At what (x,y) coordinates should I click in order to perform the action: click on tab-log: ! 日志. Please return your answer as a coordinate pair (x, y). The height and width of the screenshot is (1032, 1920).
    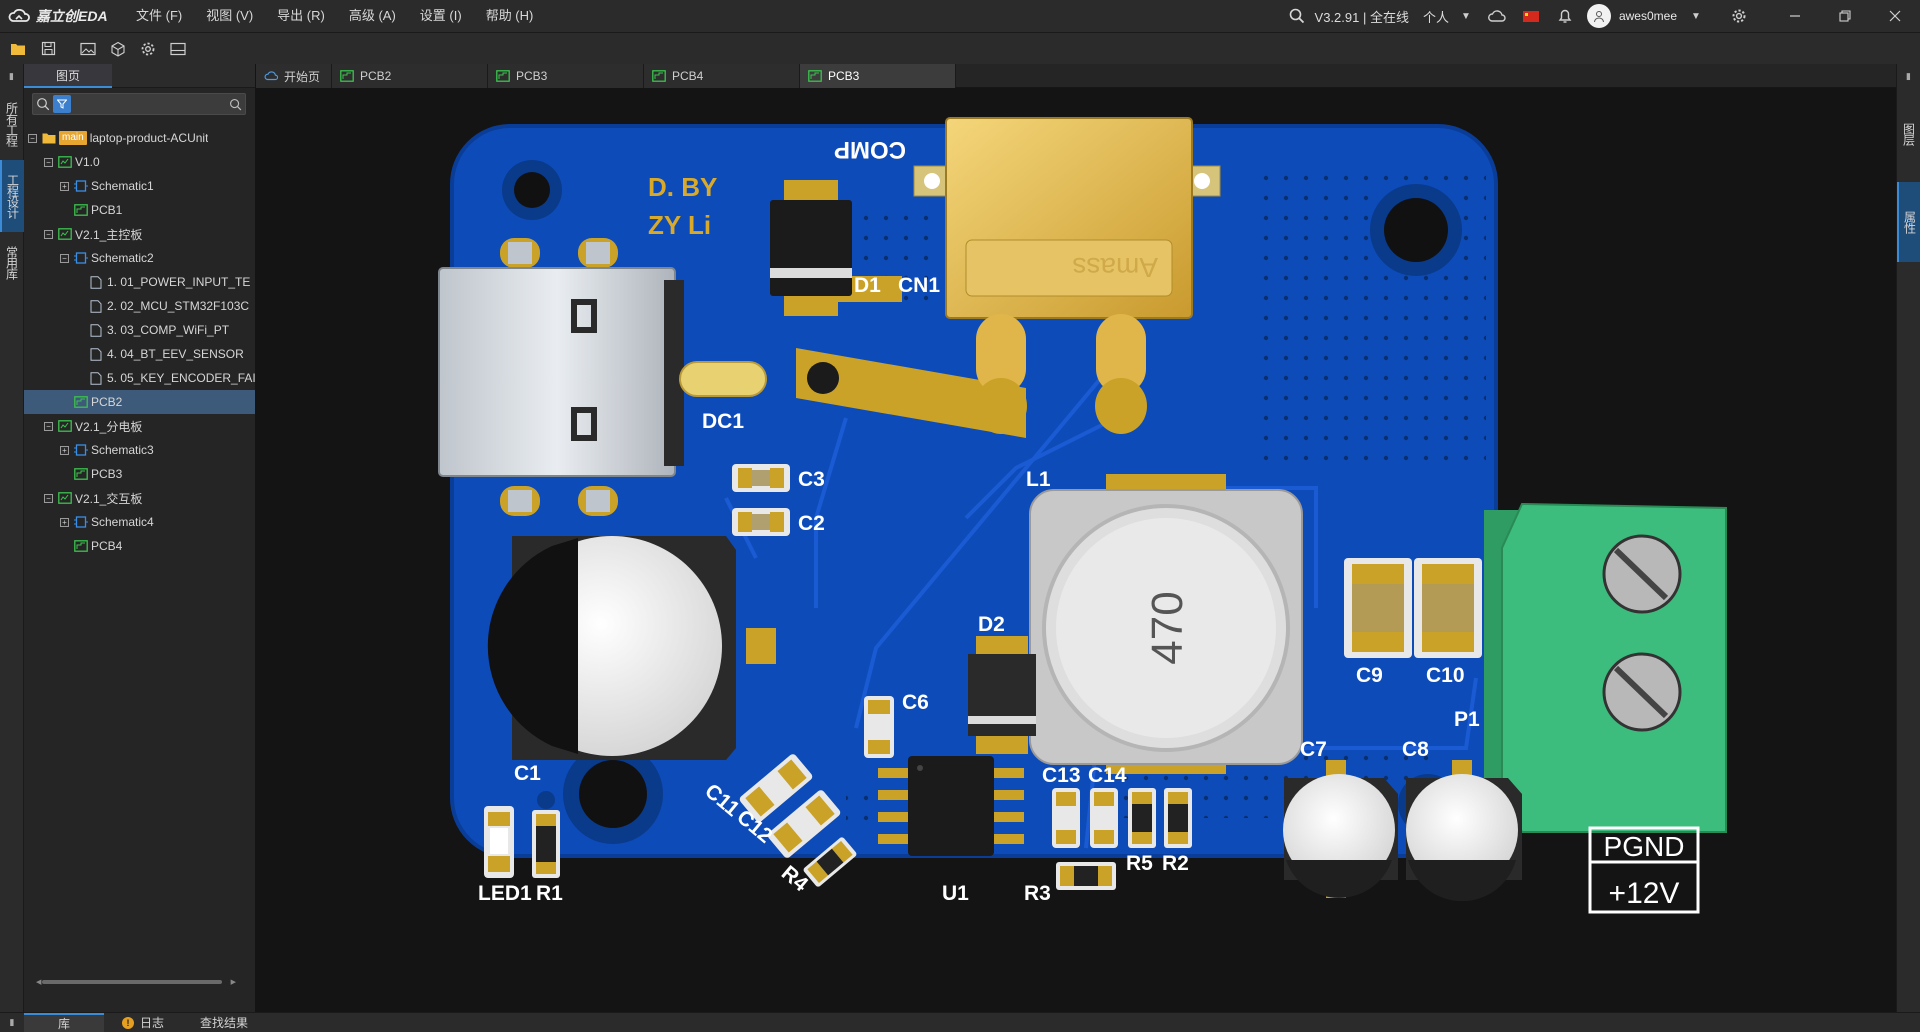
    Looking at the image, I should click on (143, 1022).